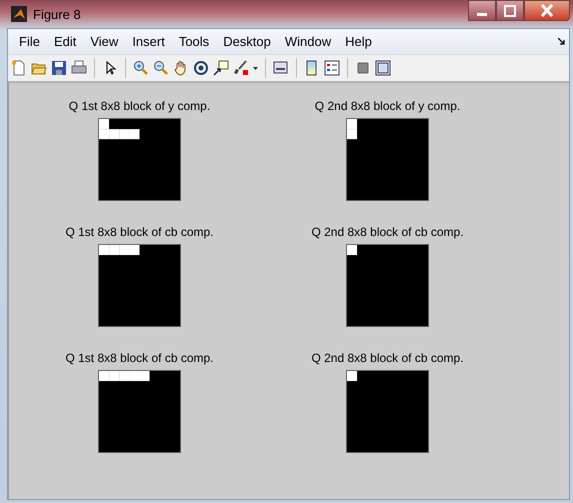 Image resolution: width=573 pixels, height=503 pixels. I want to click on close-icon, so click(547, 10).